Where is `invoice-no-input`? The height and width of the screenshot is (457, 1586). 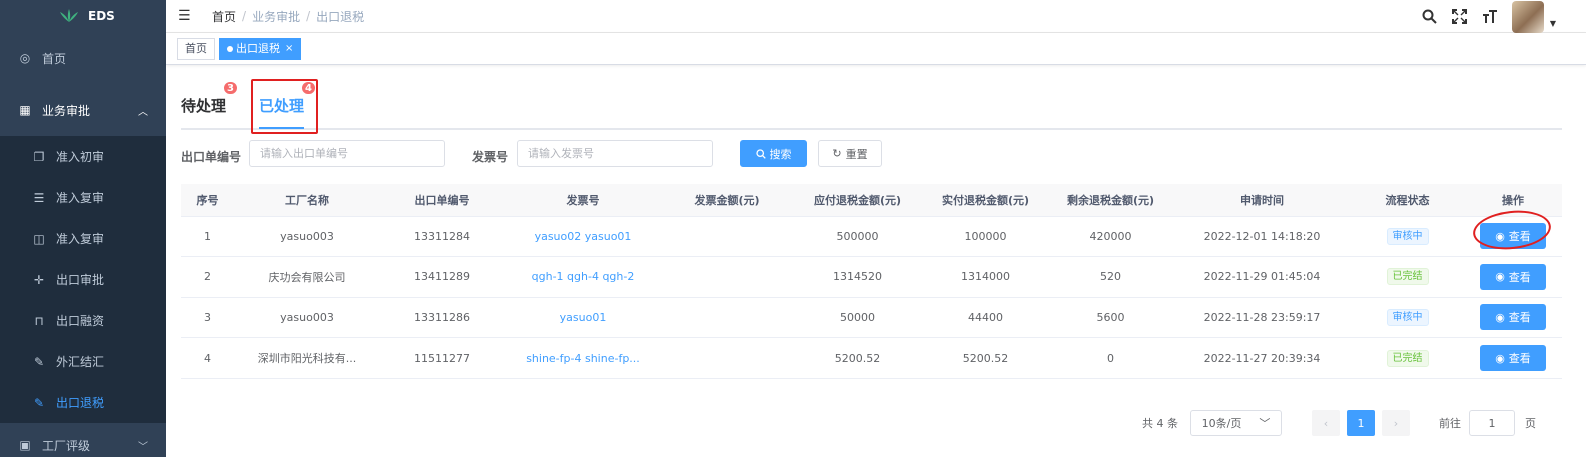 invoice-no-input is located at coordinates (615, 153).